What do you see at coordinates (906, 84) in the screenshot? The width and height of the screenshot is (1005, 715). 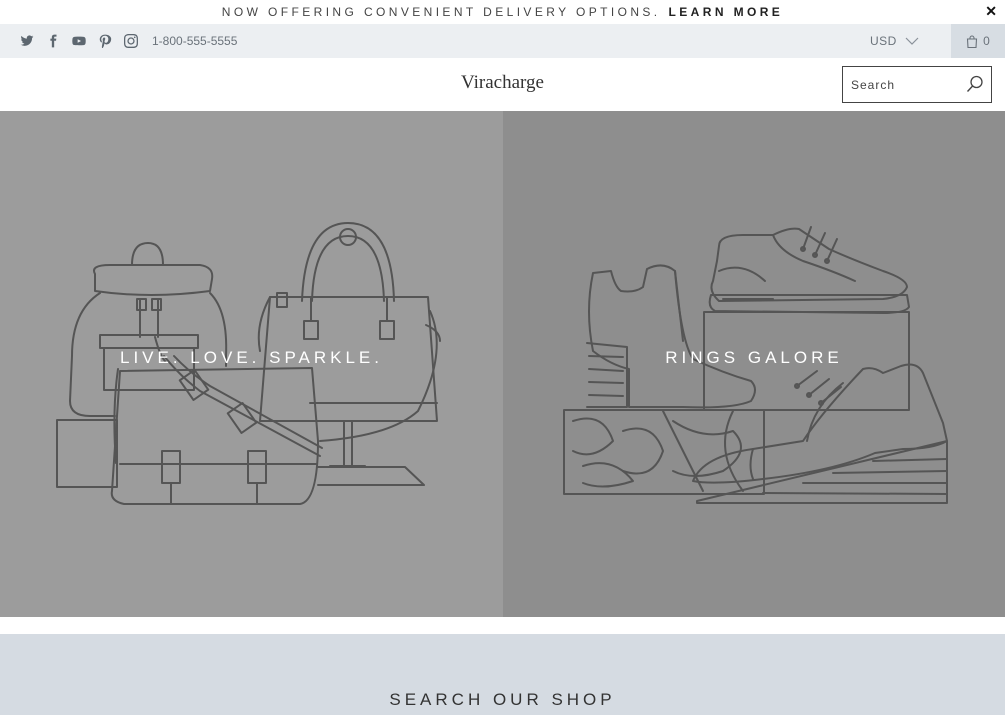 I see `search-input` at bounding box center [906, 84].